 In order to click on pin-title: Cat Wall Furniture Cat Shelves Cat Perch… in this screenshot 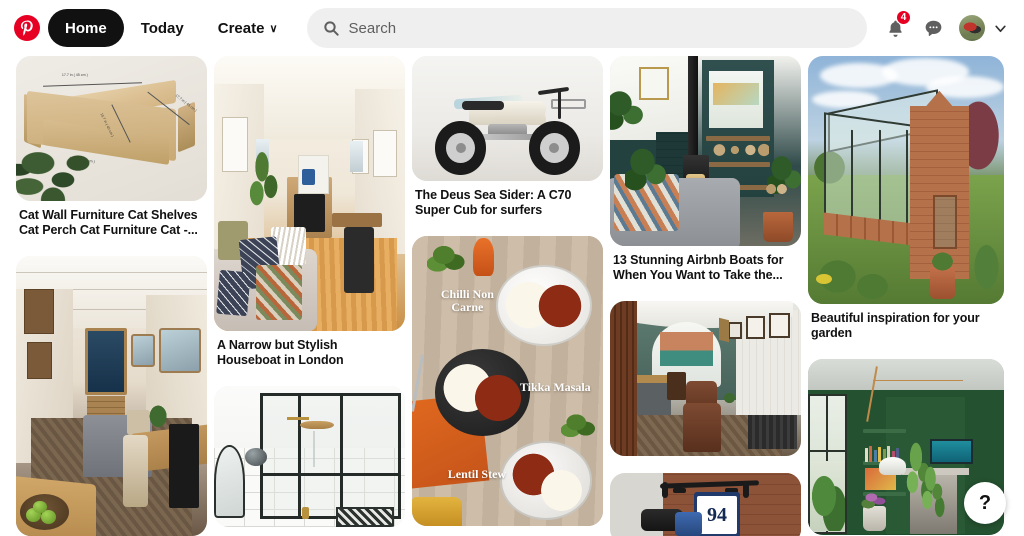, I will do `click(108, 223)`.